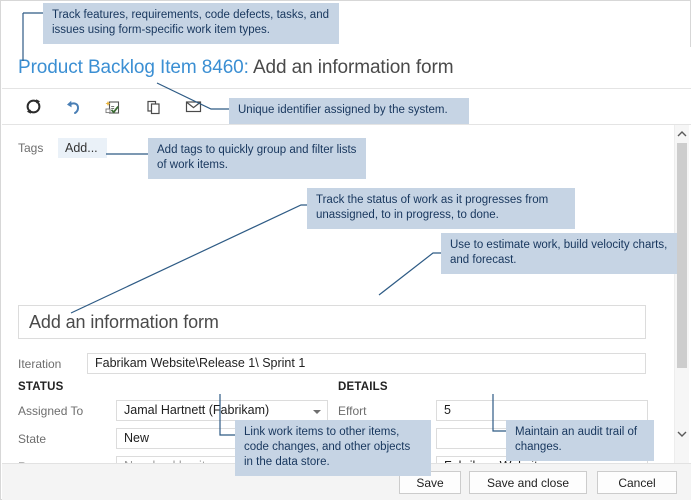 The image size is (691, 501). I want to click on callout-history: Maintain an audit trail of changes., so click(580, 440).